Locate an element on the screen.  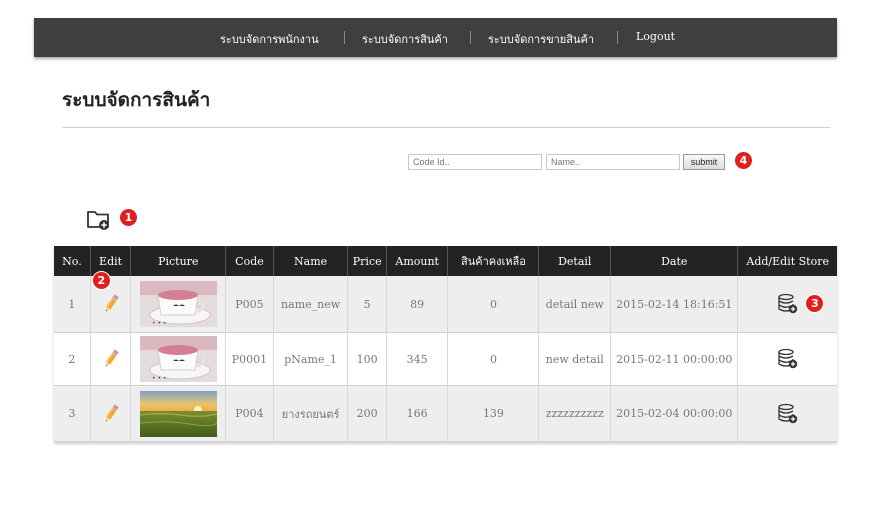
column-header: สินค้าคงเหลือ is located at coordinates (493, 261).